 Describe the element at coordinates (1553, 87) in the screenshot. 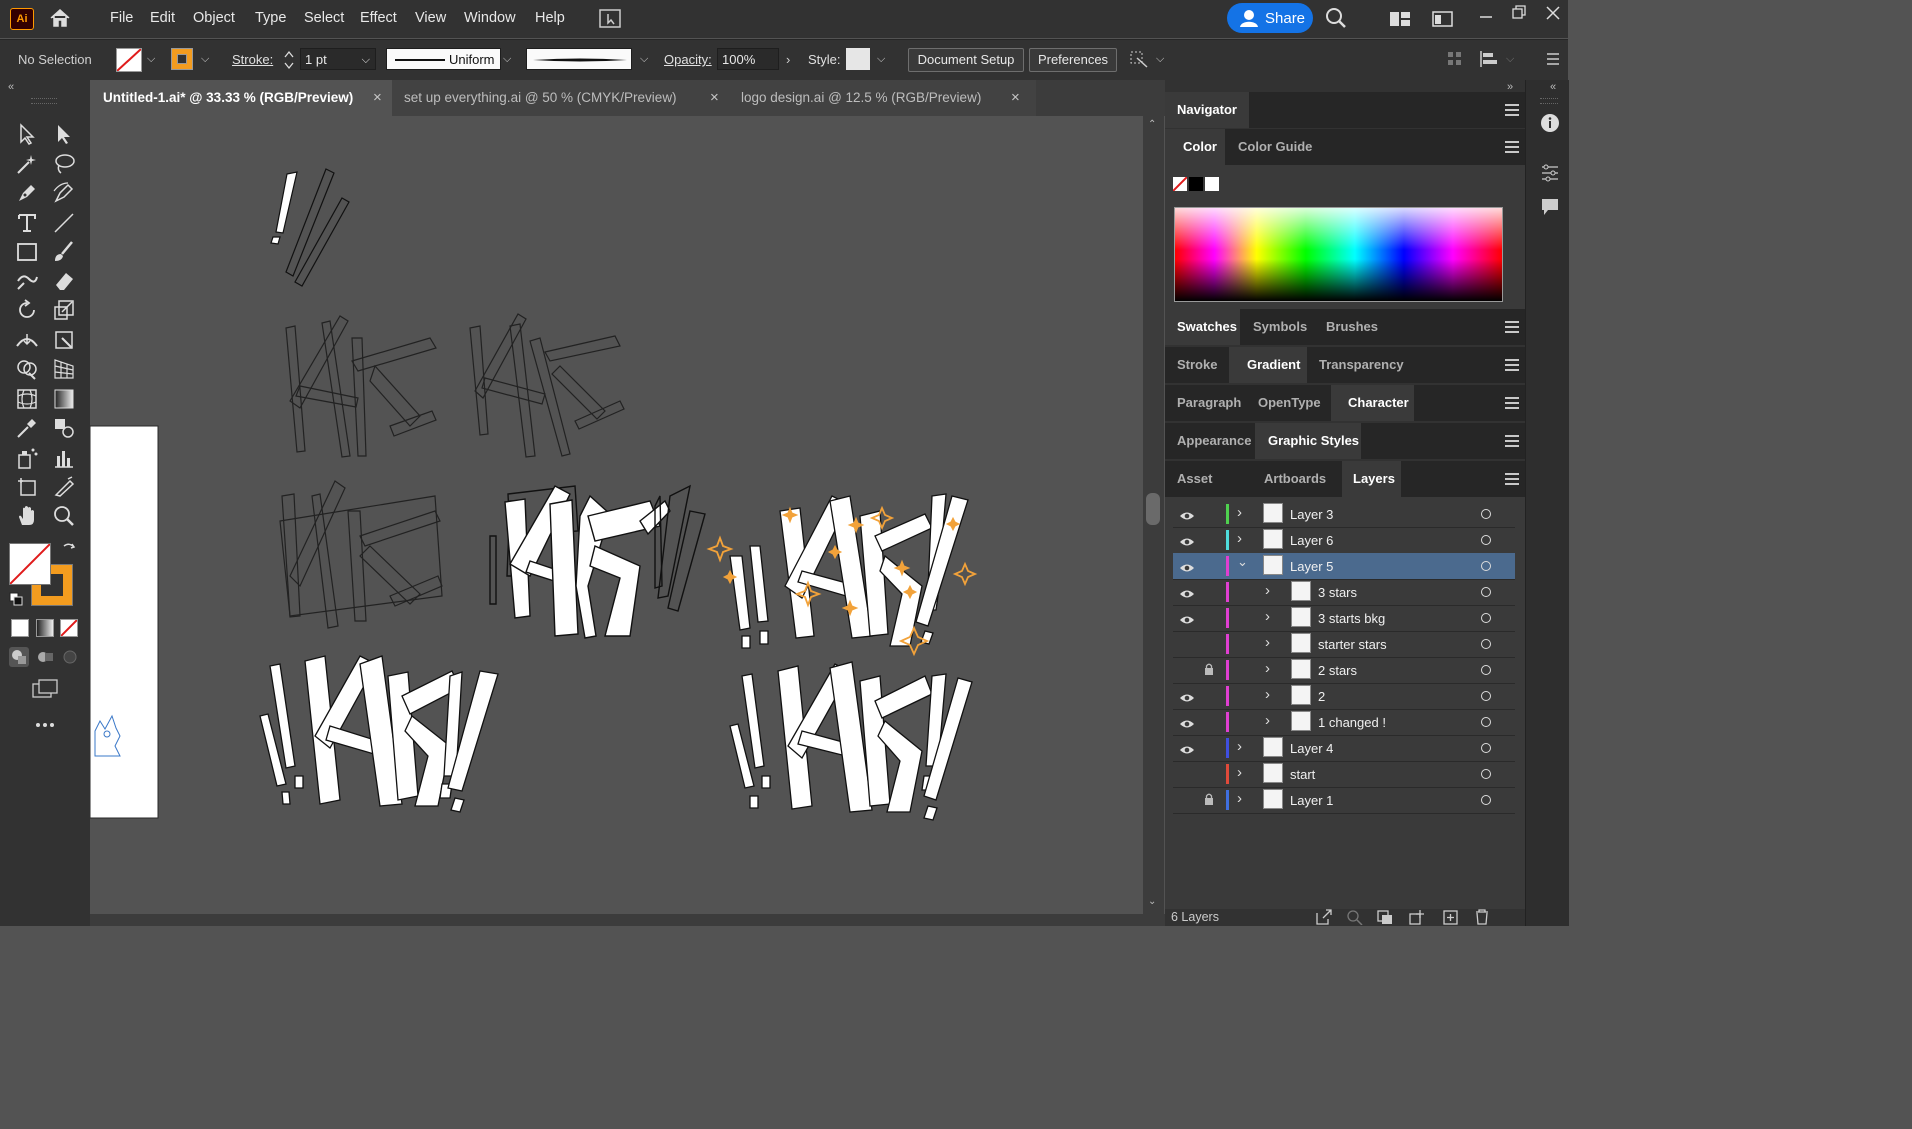

I see `expand-panels-icon: «` at that location.